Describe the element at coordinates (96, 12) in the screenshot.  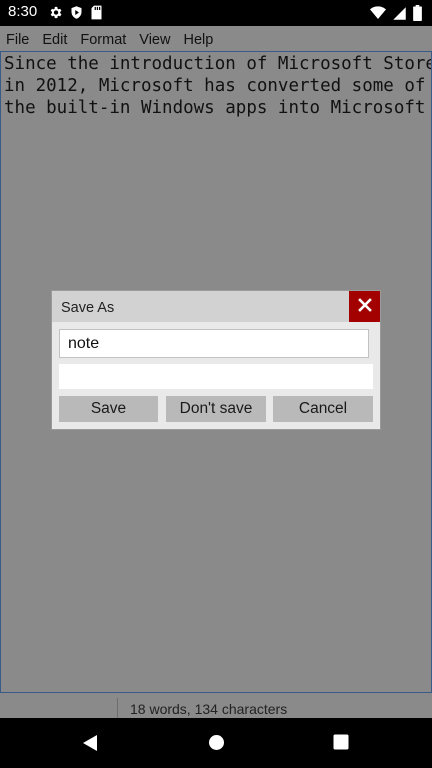
I see `sd-card-icon` at that location.